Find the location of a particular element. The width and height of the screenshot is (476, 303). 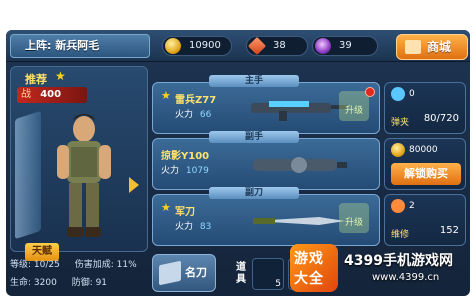

weapon-slot-sub: 副手 掠影Y100 火力 1079 is located at coordinates (266, 160).